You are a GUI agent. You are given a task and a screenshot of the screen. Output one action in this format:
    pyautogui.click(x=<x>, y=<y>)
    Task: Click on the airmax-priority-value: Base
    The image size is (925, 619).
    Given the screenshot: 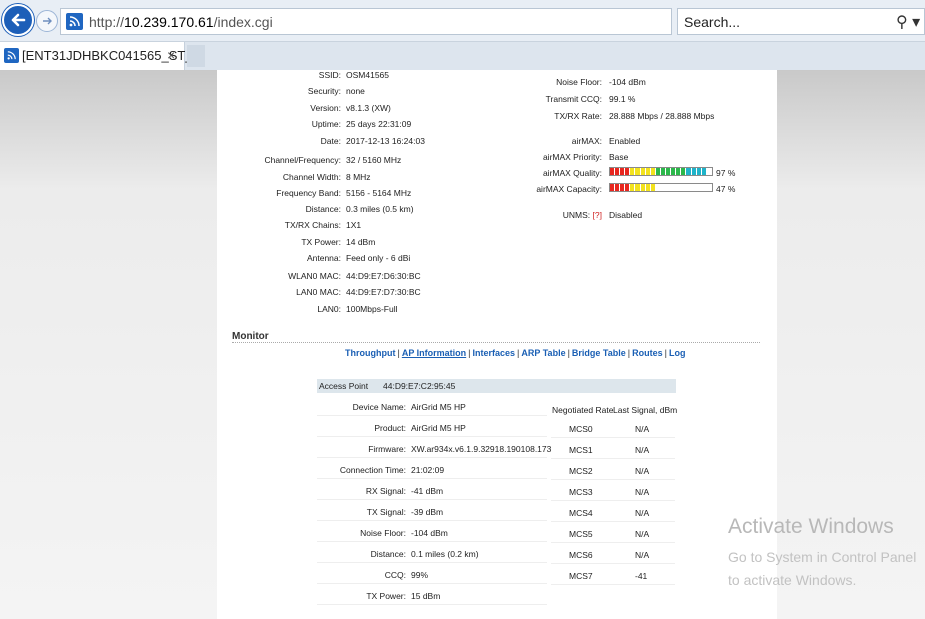 What is the action you would take?
    pyautogui.click(x=619, y=157)
    